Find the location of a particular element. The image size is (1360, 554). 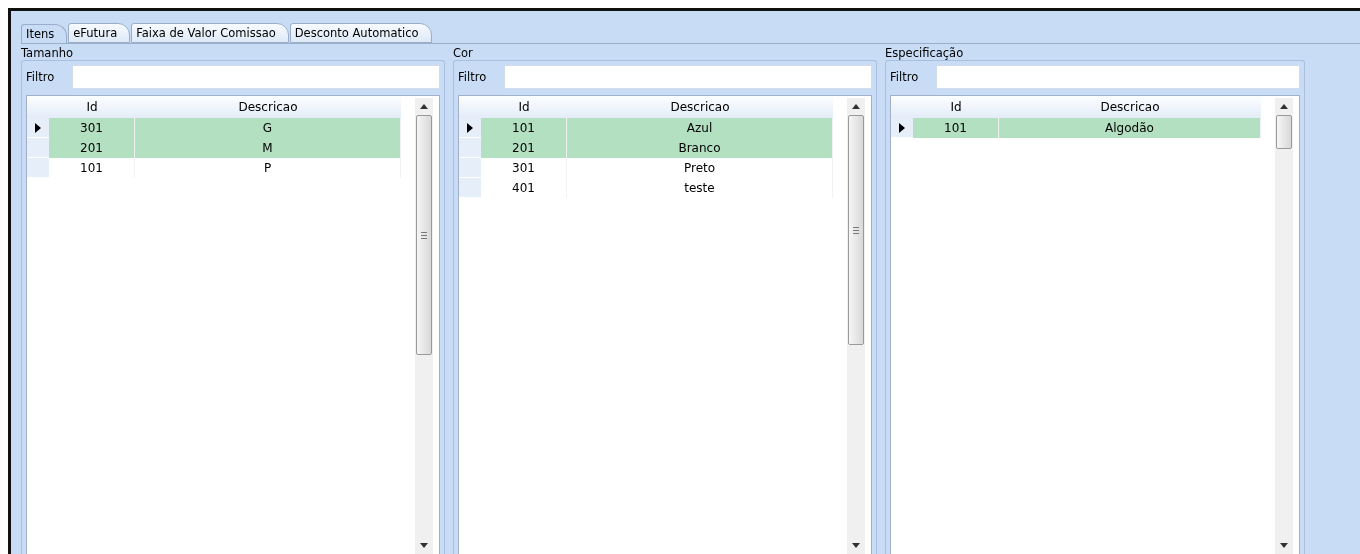

table-cell: G is located at coordinates (268, 128).